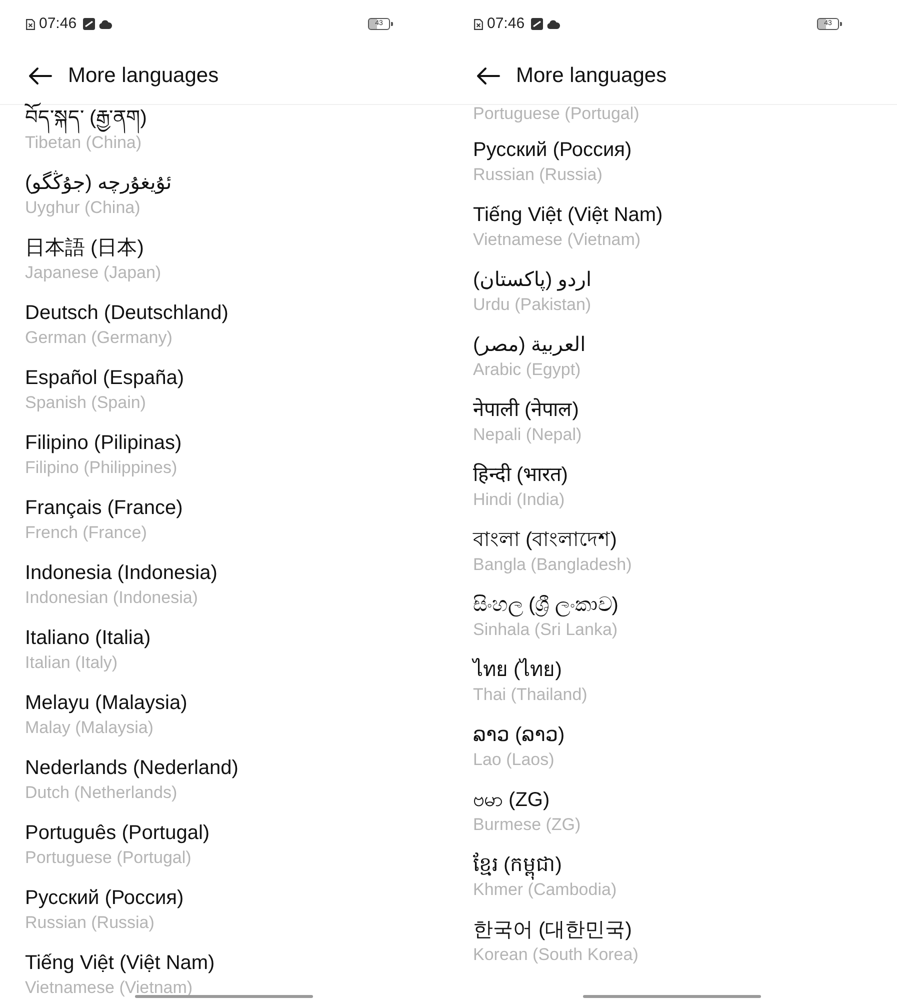  What do you see at coordinates (530, 695) in the screenshot?
I see `language-translation: Thai (Thailand)` at bounding box center [530, 695].